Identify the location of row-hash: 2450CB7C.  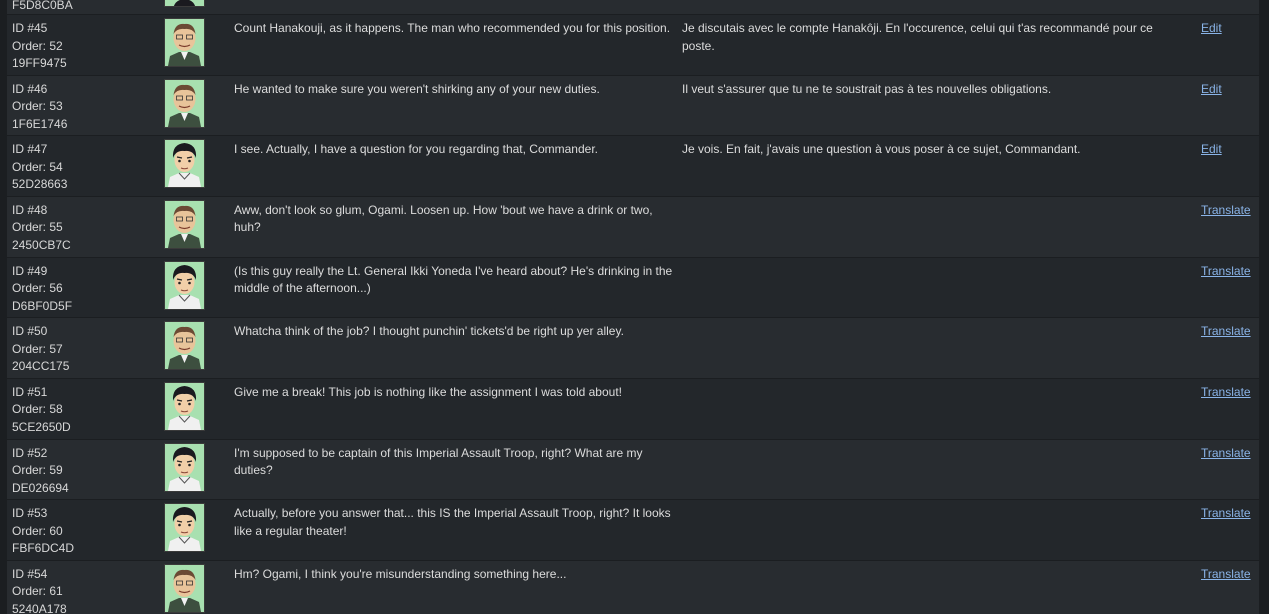
(41, 244).